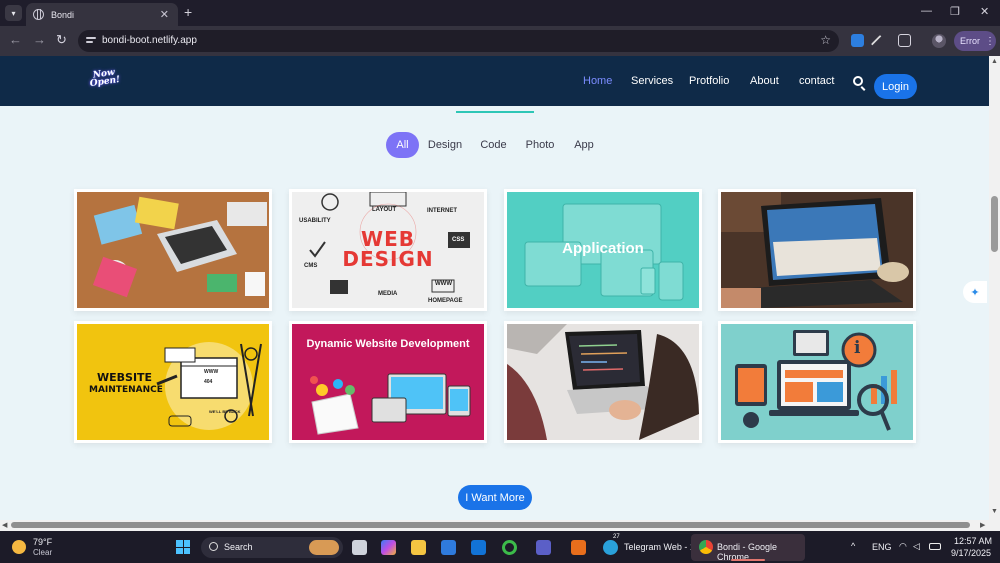 The height and width of the screenshot is (563, 1000). What do you see at coordinates (616, 537) in the screenshot?
I see `telegram-badge: 27` at bounding box center [616, 537].